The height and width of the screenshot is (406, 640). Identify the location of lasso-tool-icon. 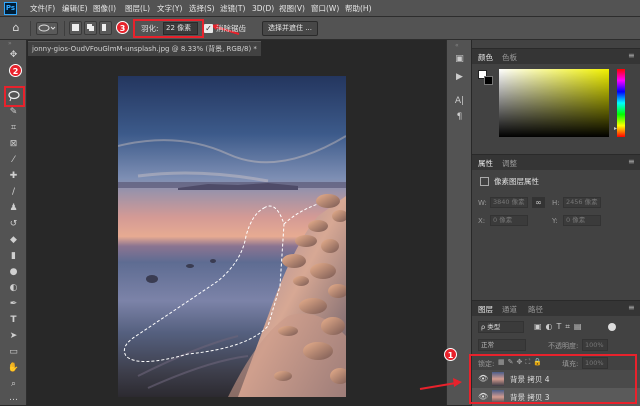
(13, 96).